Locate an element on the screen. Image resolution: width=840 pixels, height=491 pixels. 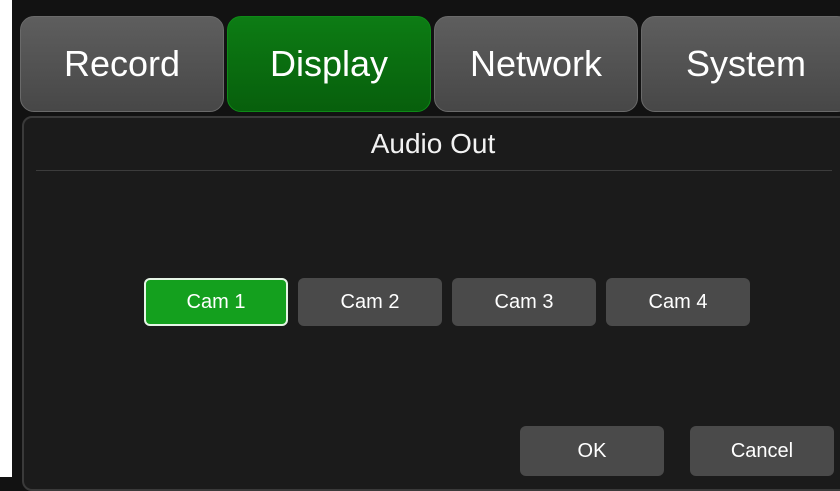
tab-system: System is located at coordinates (740, 64).